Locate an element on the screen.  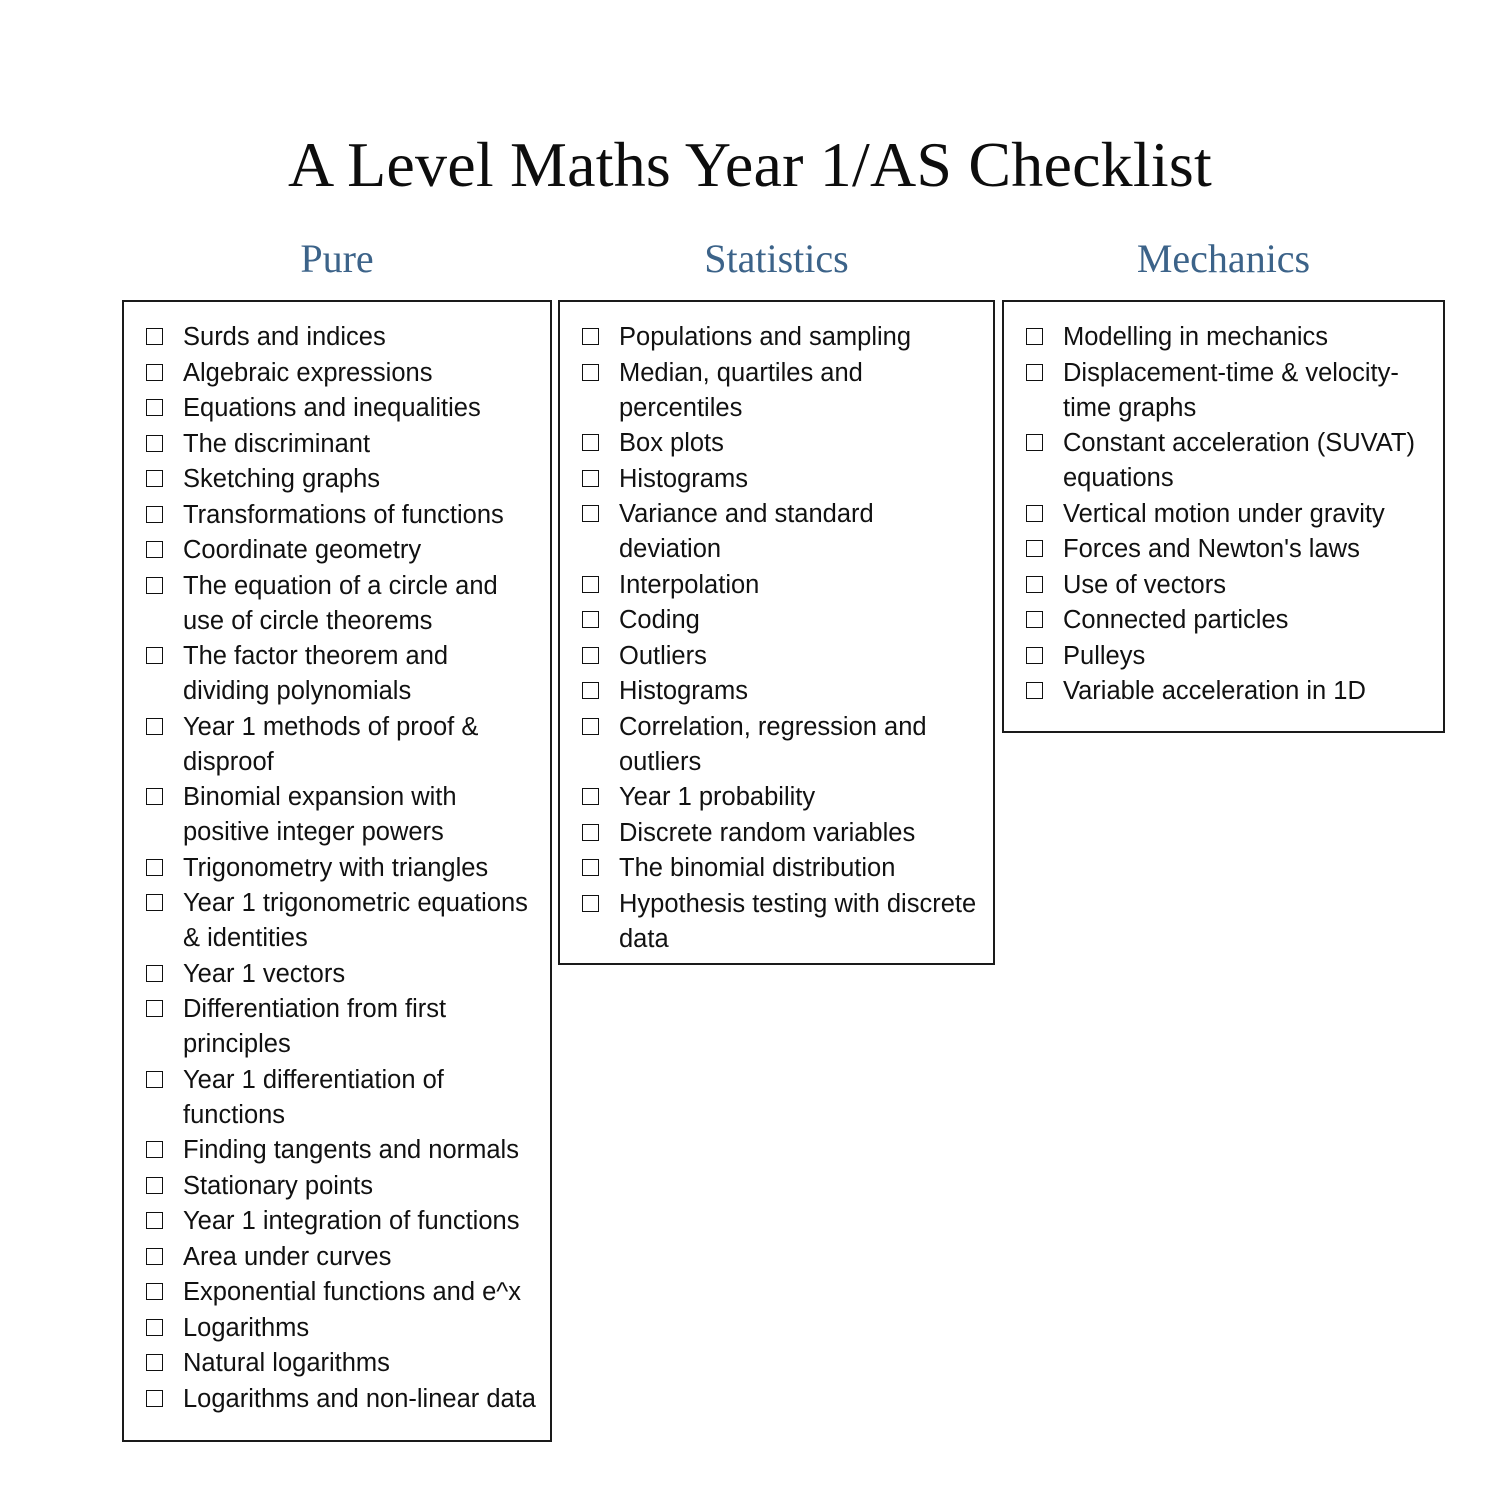
checklist-item: Use of vectors is located at coordinates (1227, 585).